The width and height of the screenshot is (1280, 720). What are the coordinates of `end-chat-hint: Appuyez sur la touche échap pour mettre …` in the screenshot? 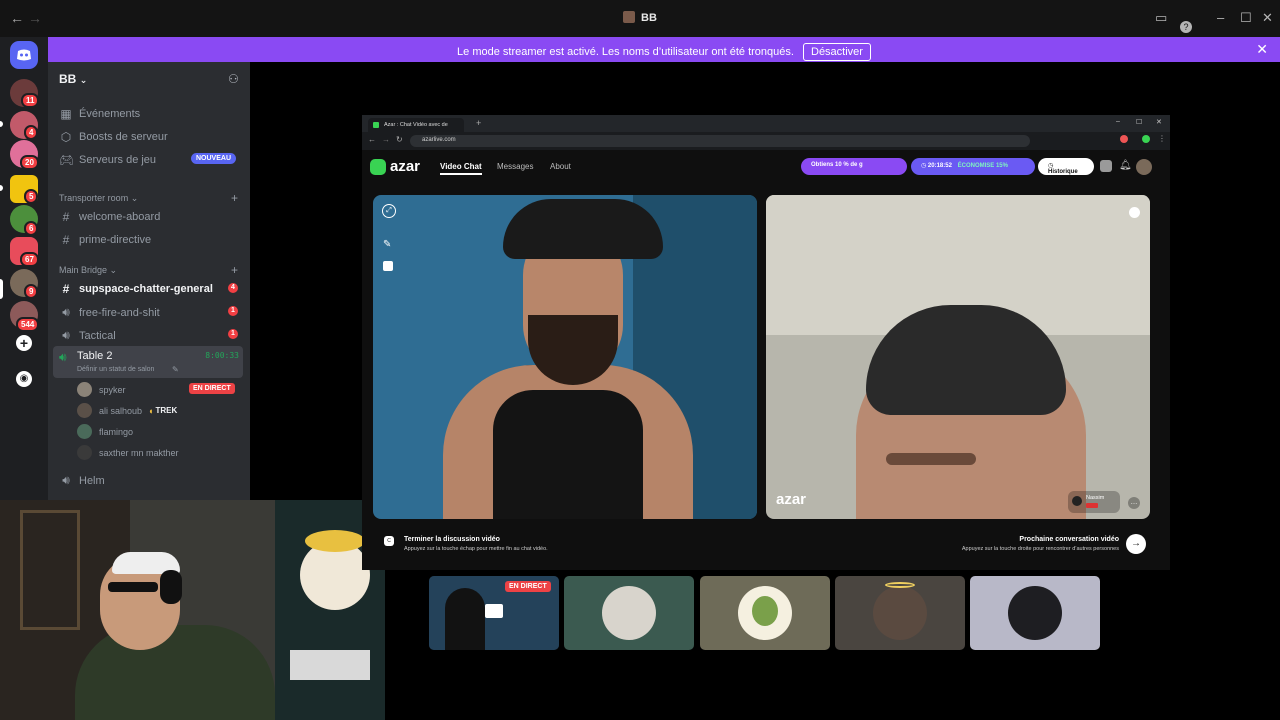 It's located at (476, 549).